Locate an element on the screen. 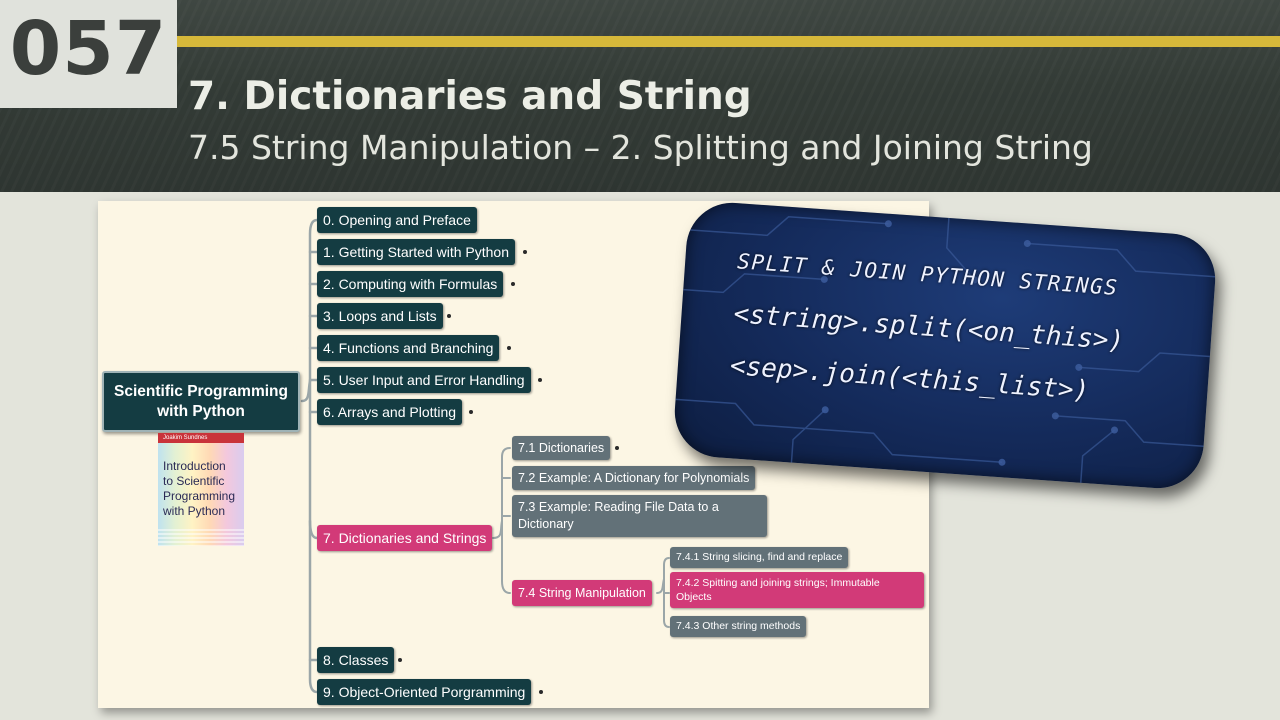  chapter-node-1: 1. Getting Started with Python is located at coordinates (416, 252).